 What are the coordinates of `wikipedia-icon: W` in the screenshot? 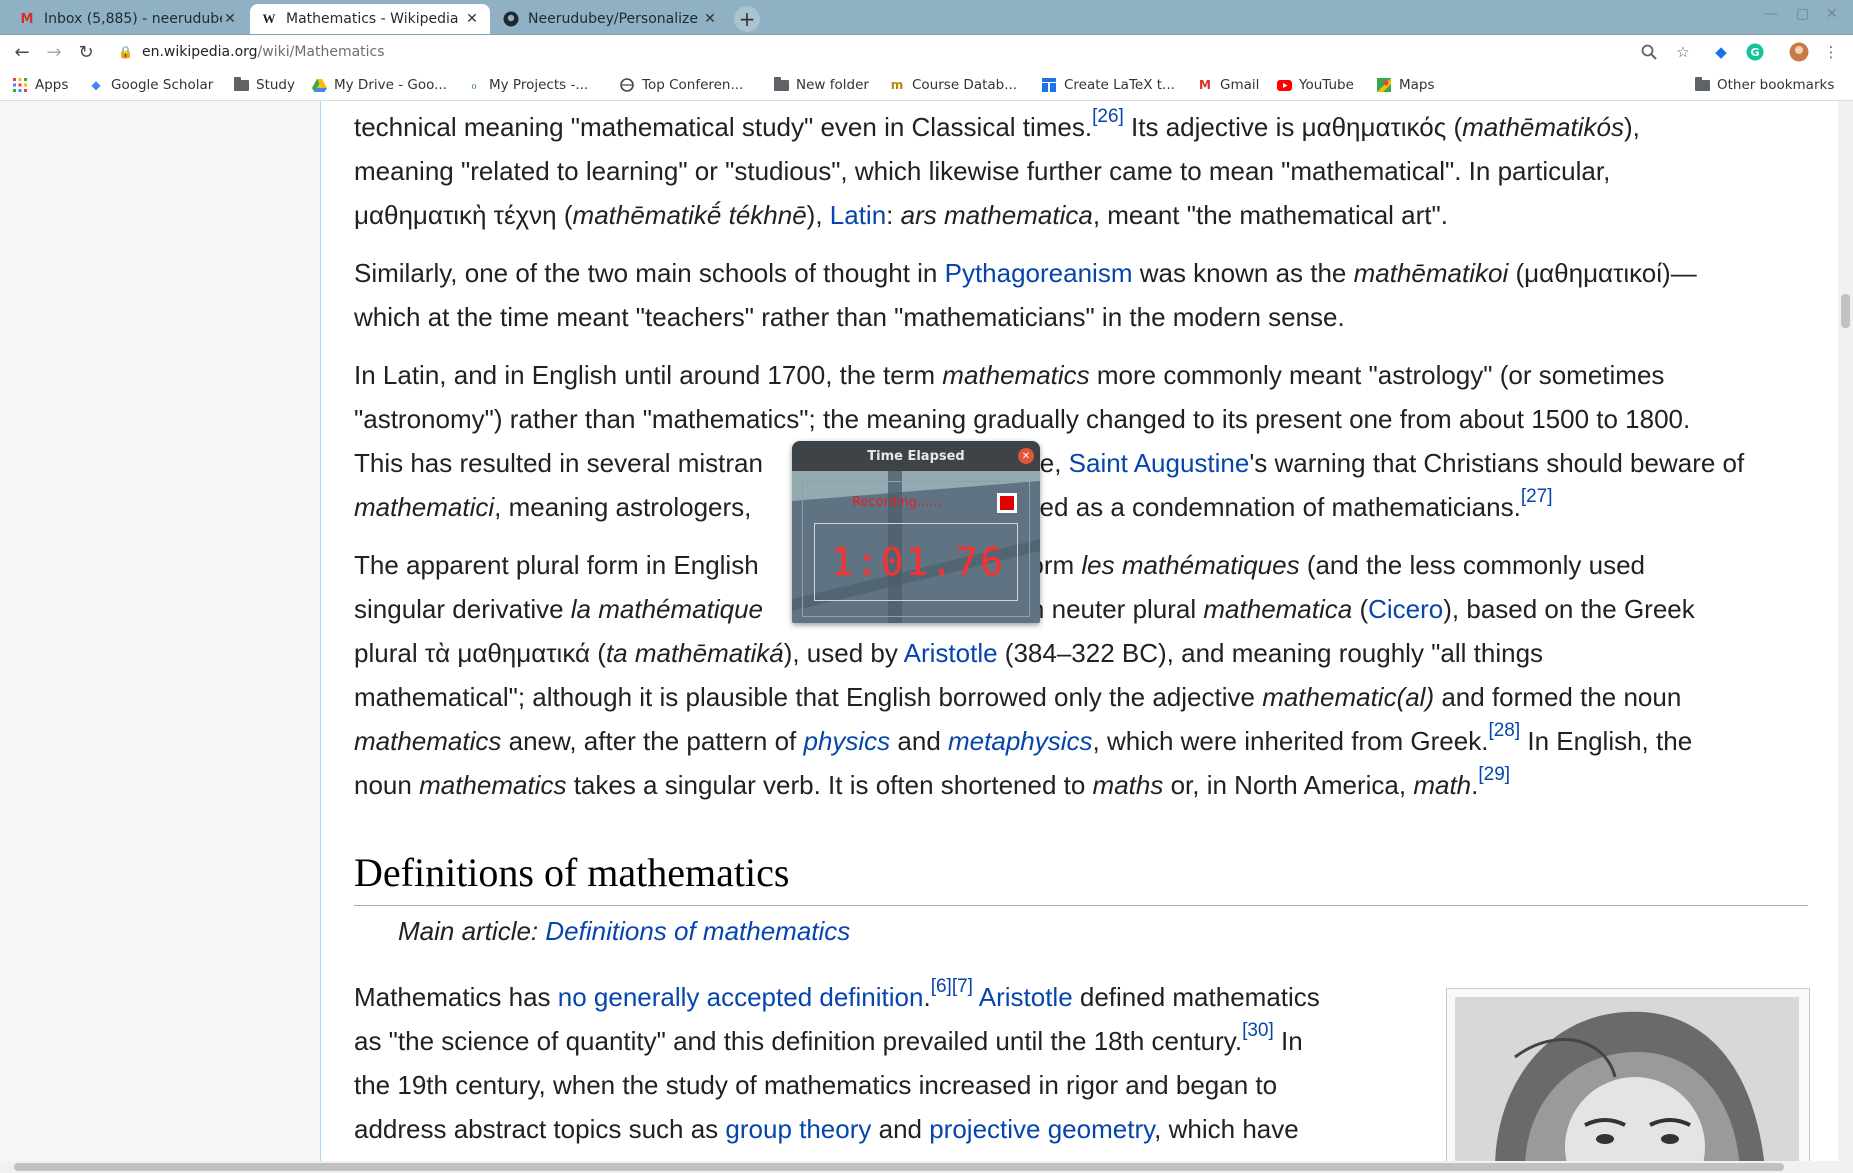 It's located at (269, 18).